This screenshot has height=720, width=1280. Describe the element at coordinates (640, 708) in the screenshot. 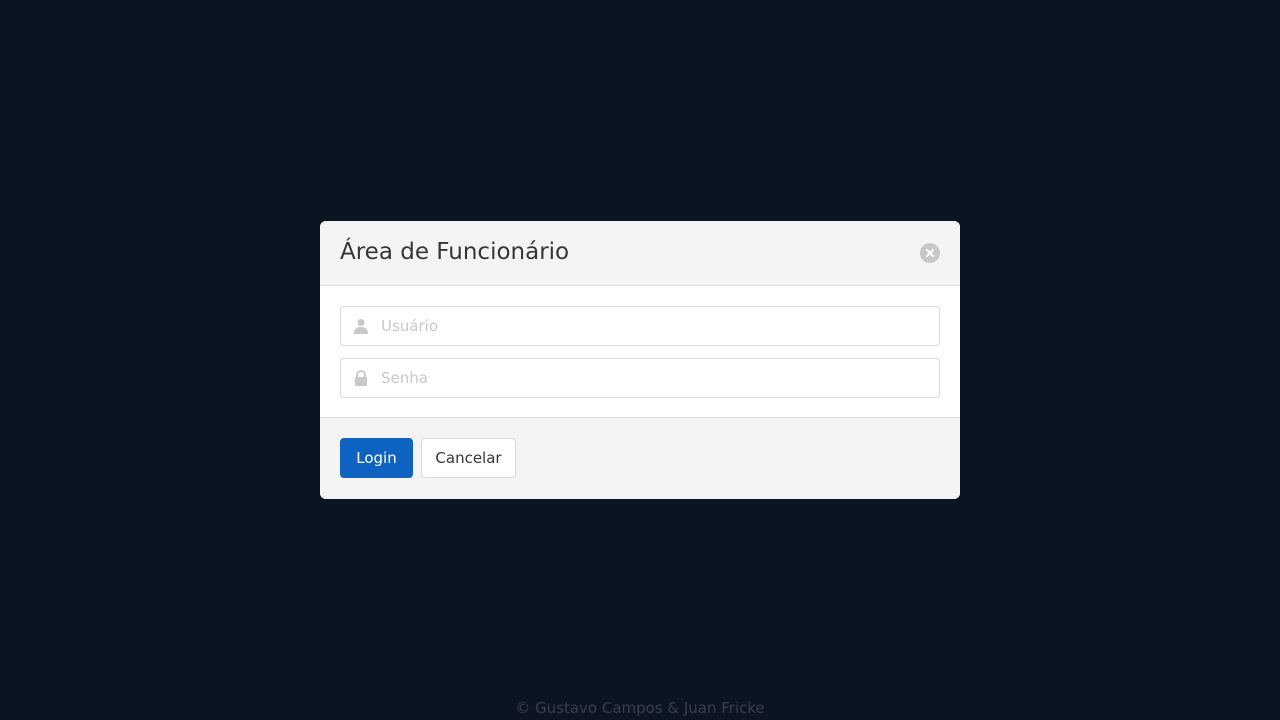

I see `footer-credit: © Gustavo Campos & Juan Fricke` at that location.